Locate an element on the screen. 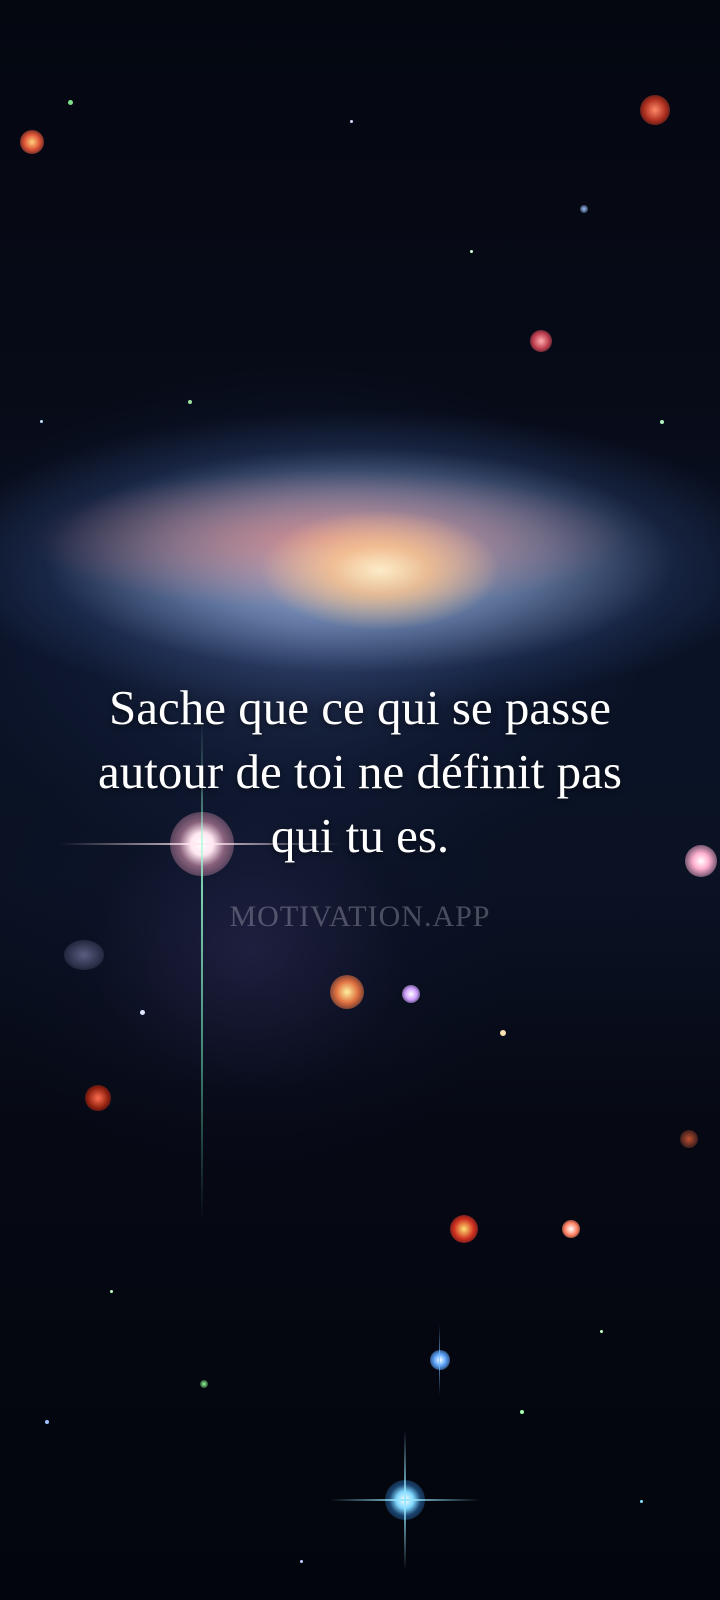  quote-line: qui tu es. is located at coordinates (360, 835).